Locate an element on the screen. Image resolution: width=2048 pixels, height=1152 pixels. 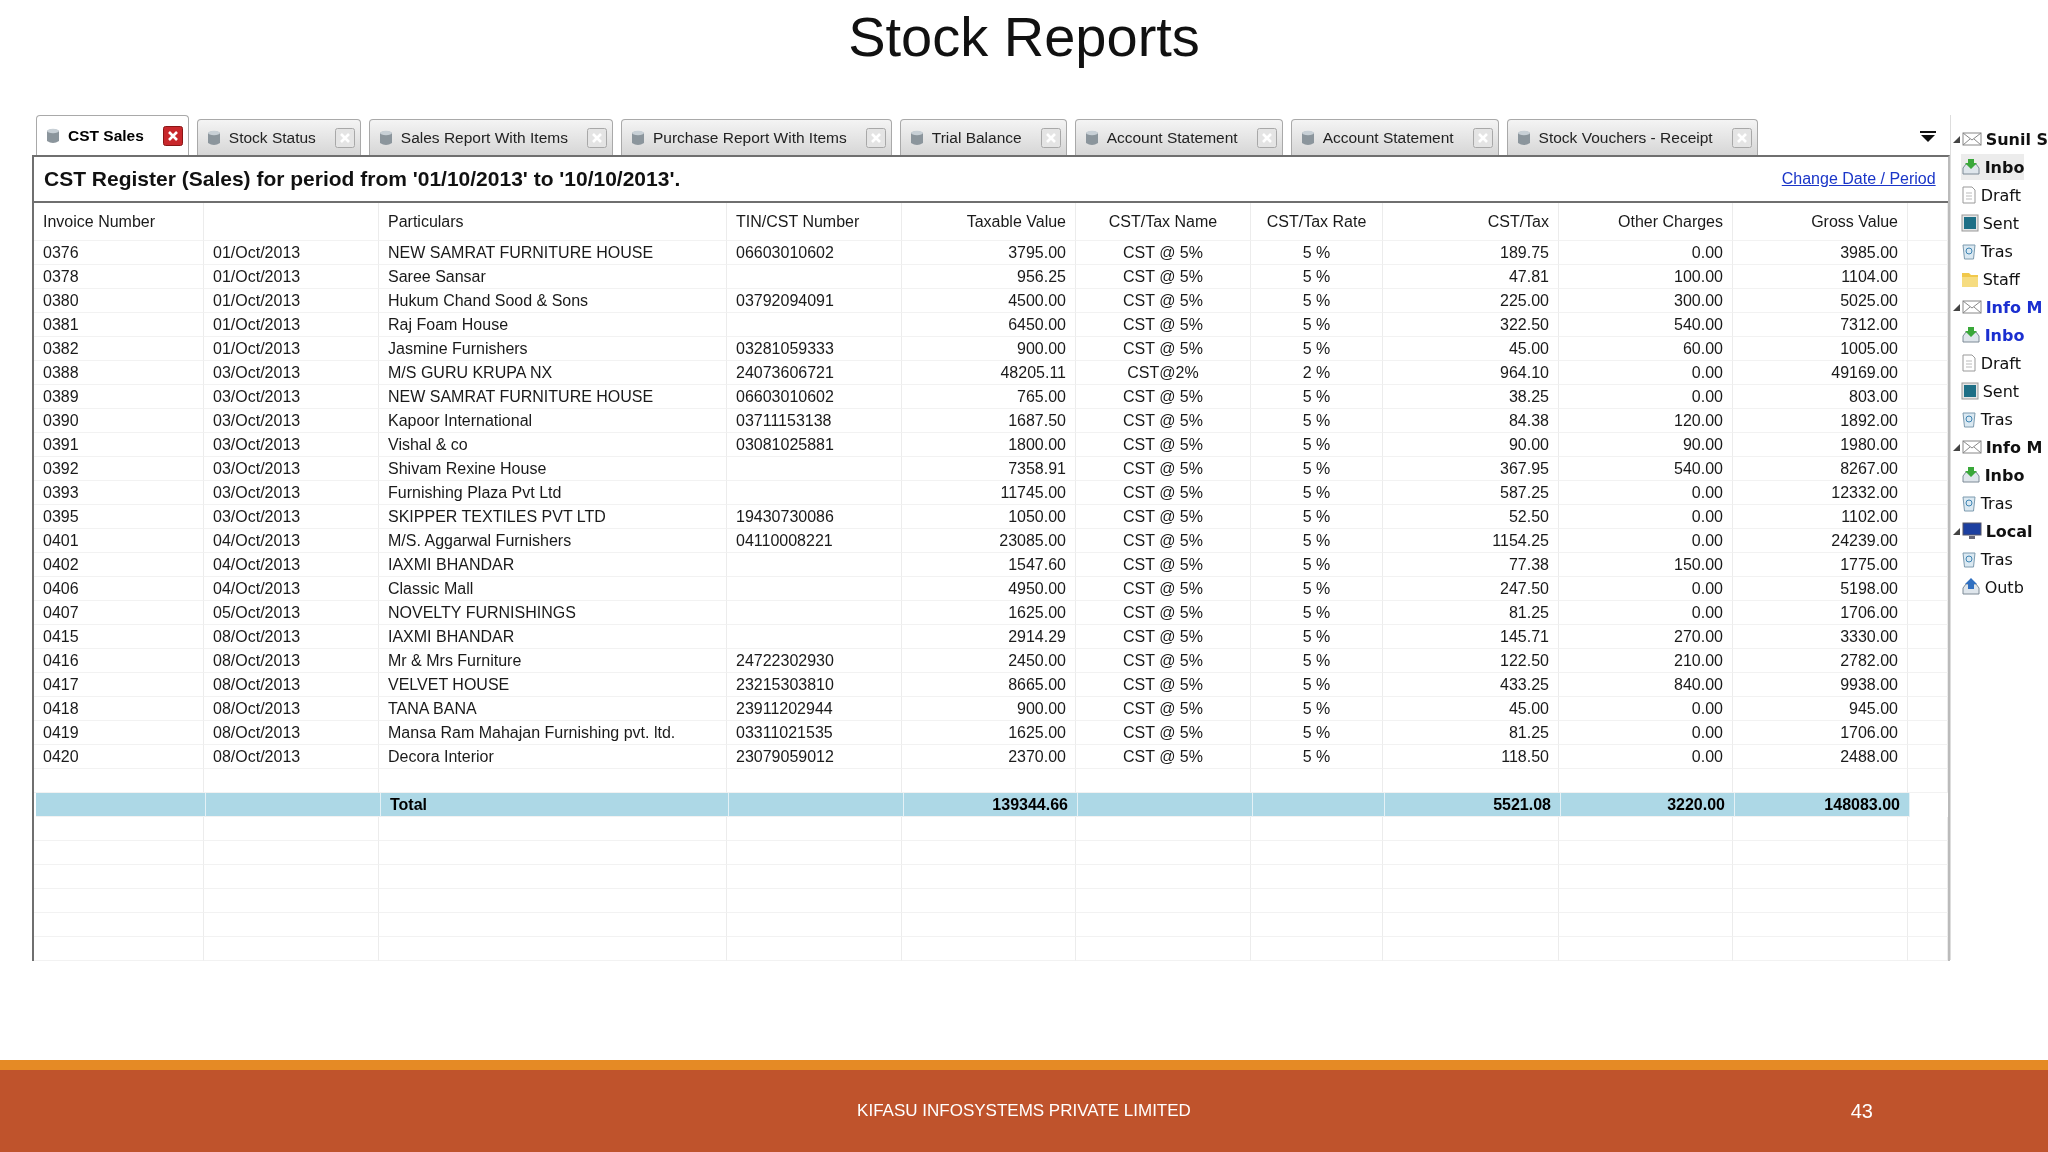
tab: Trial Balance is located at coordinates (983, 137).